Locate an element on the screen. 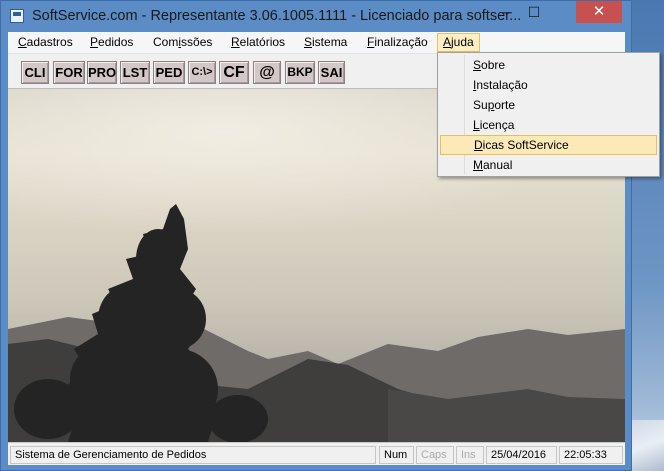  close-icon: ✕ is located at coordinates (599, 11).